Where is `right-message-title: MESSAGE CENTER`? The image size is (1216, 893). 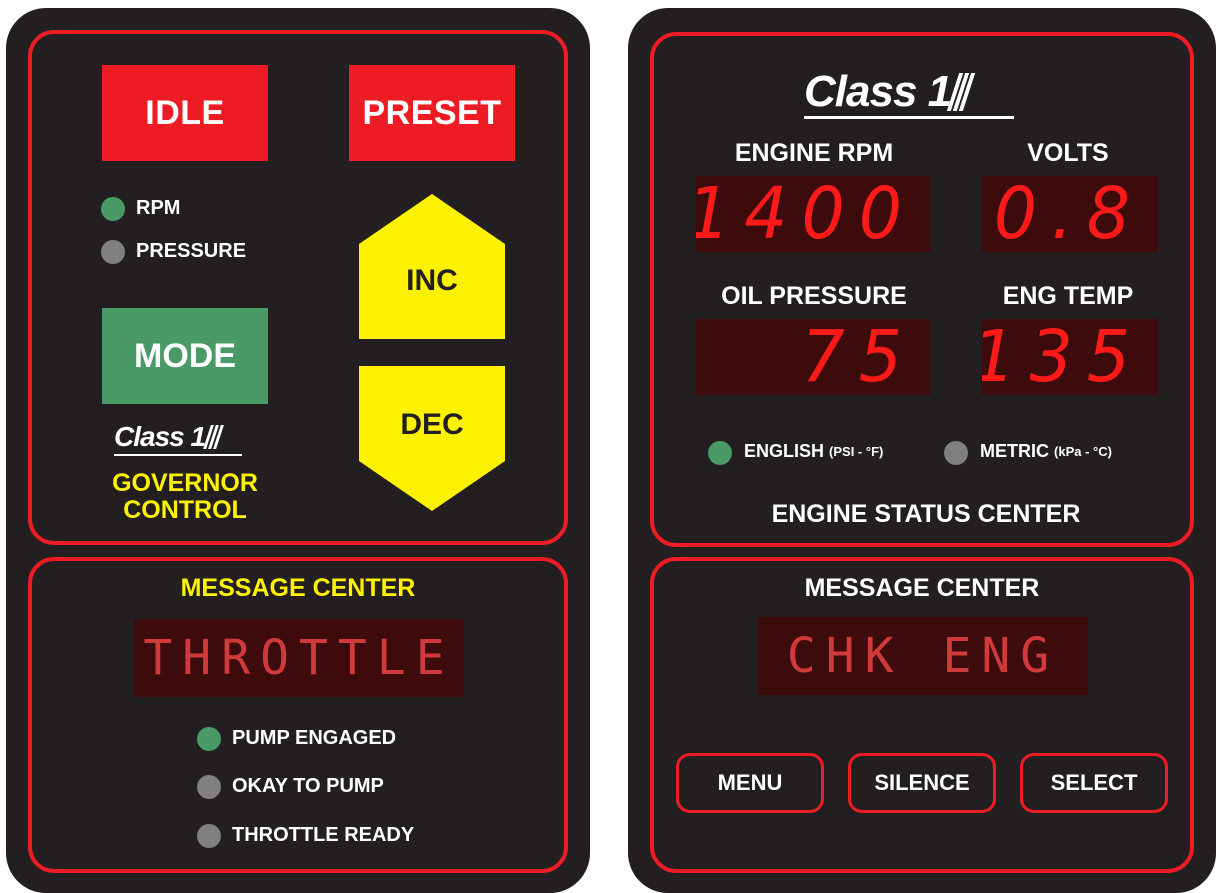
right-message-title: MESSAGE CENTER is located at coordinates (922, 588).